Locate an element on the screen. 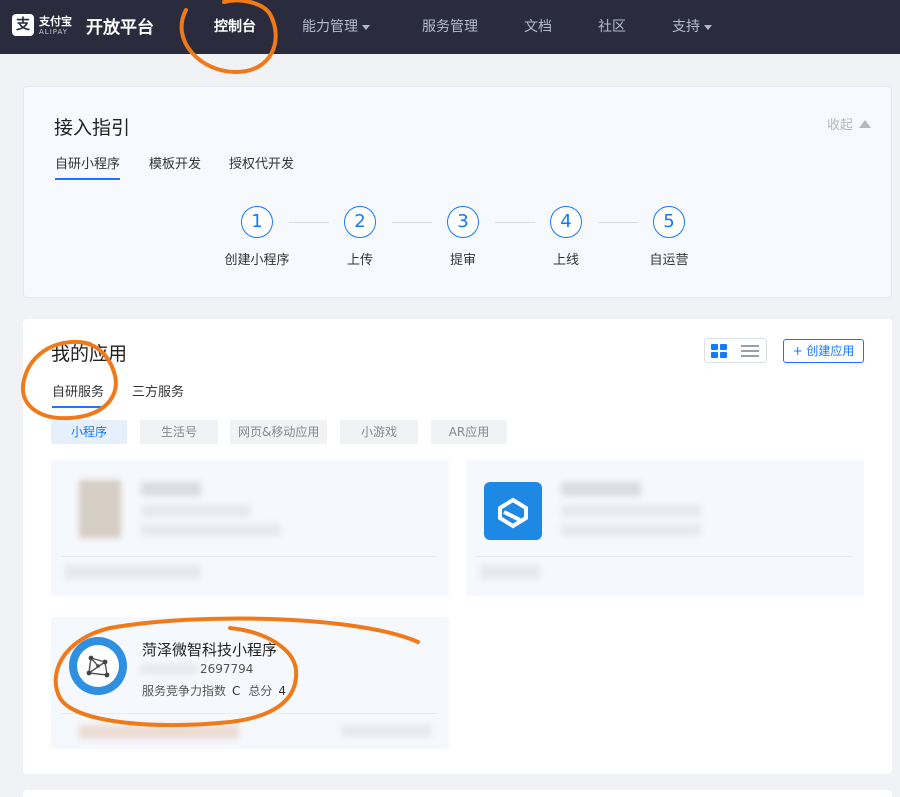  step-1-label: 创建小程序 is located at coordinates (257, 260).